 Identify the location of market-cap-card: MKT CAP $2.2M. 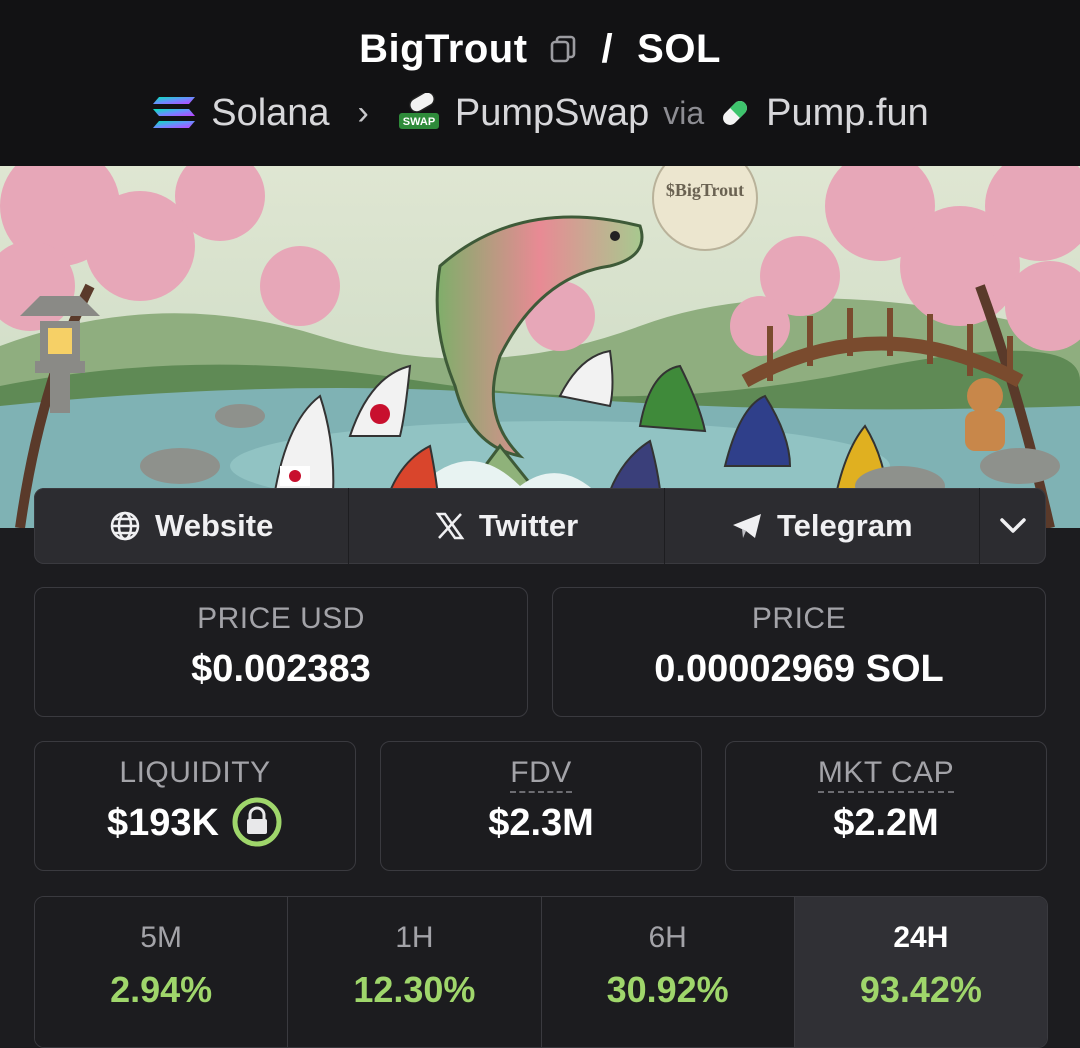
(886, 806).